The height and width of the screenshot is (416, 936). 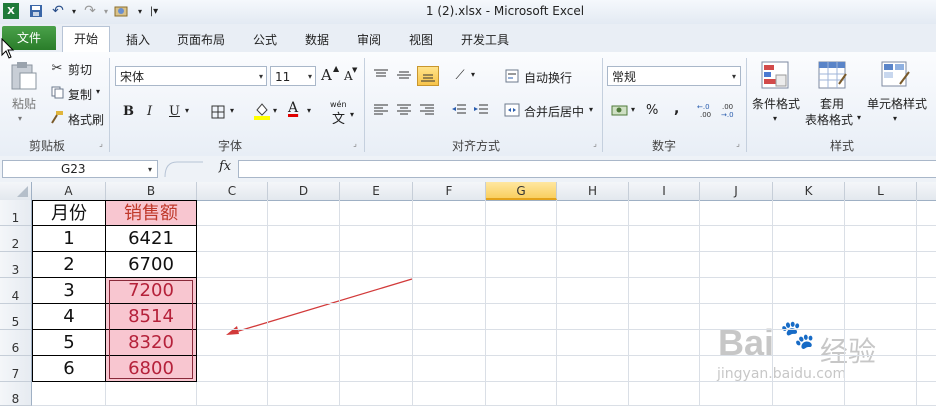 I want to click on merge-dropdown-icon: ▾, so click(x=591, y=109).